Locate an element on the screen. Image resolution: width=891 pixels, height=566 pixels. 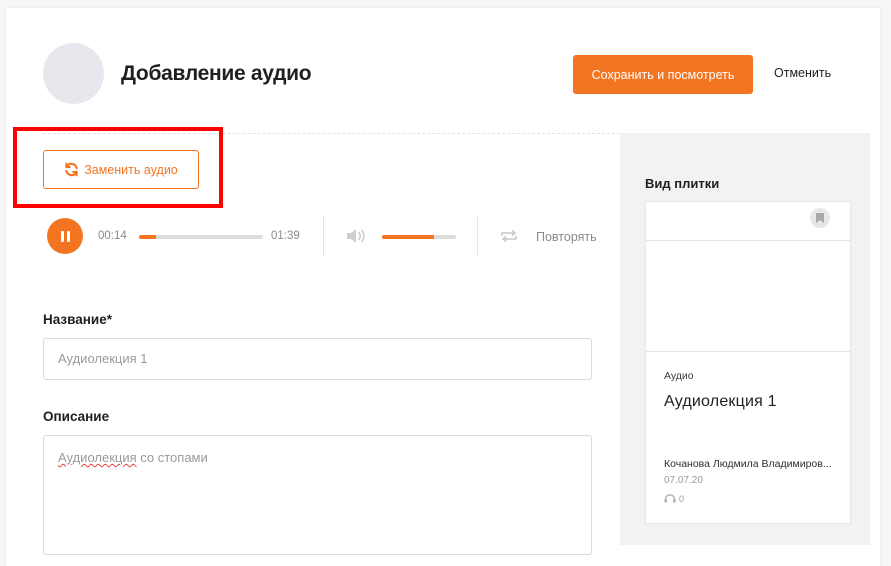
tile-stats: 0 is located at coordinates (674, 499).